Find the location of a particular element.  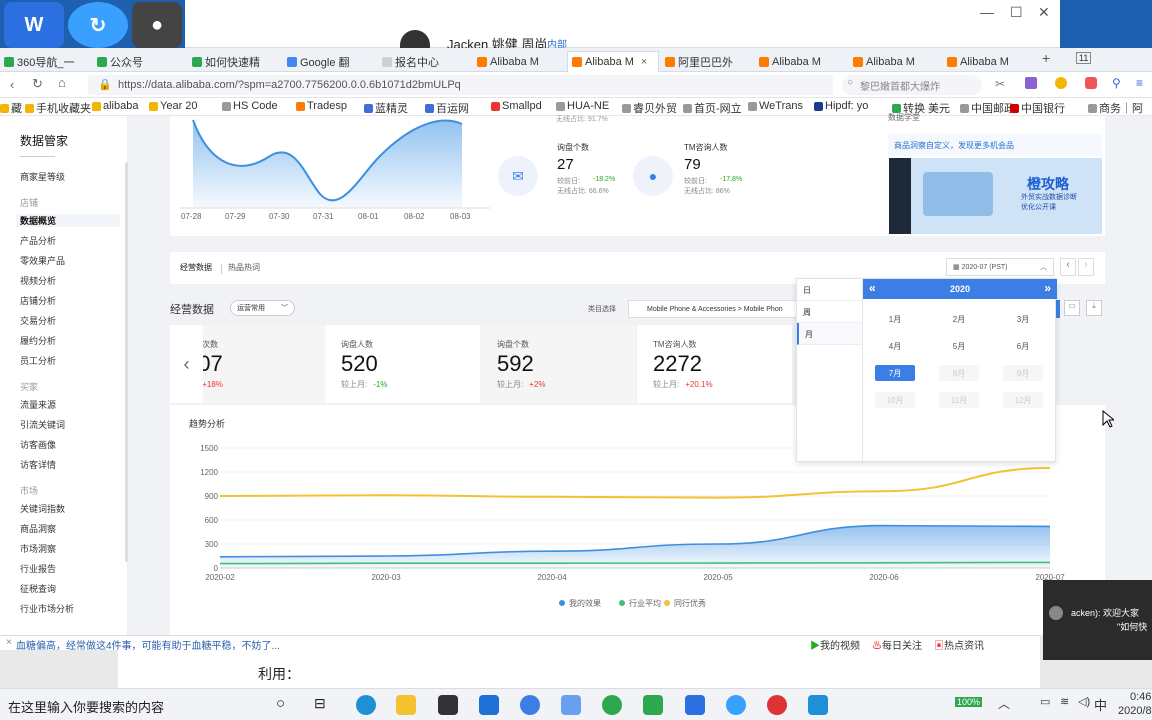

search-button is located at coordinates (1058, 309).